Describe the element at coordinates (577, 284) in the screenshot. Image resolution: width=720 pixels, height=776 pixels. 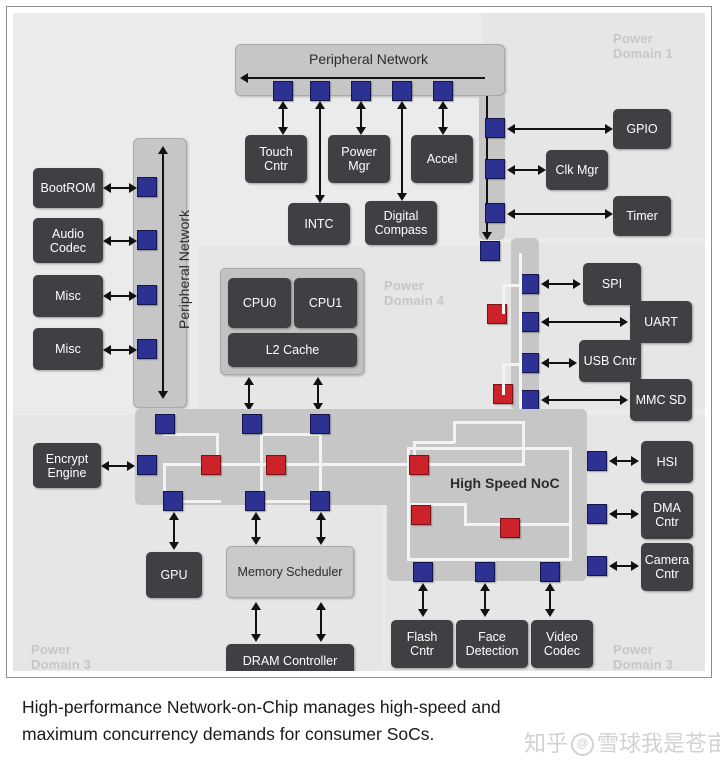
I see `link-spi-head-r` at that location.